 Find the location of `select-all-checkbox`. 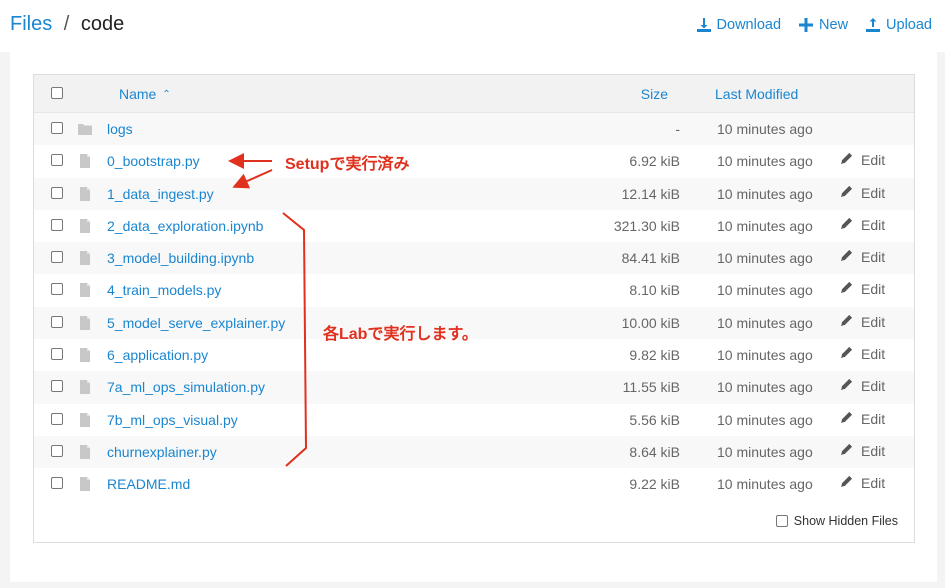

select-all-checkbox is located at coordinates (57, 93).